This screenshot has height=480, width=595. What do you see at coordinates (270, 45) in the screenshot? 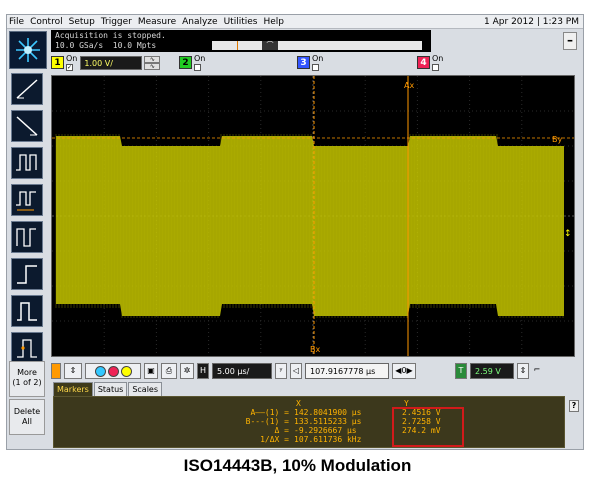
I see `trigger-edge-icon: ⌒` at bounding box center [270, 45].